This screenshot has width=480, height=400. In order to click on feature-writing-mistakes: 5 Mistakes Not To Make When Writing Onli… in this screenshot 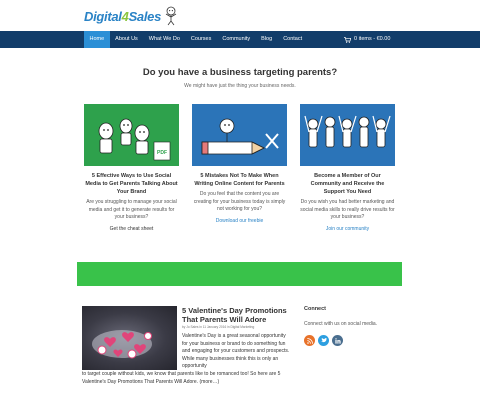, I will do `click(239, 164)`.